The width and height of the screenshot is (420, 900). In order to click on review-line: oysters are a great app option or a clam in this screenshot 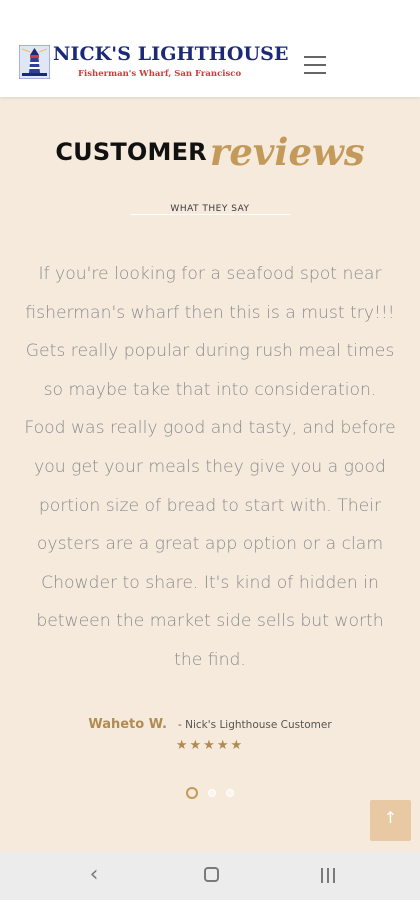, I will do `click(210, 544)`.